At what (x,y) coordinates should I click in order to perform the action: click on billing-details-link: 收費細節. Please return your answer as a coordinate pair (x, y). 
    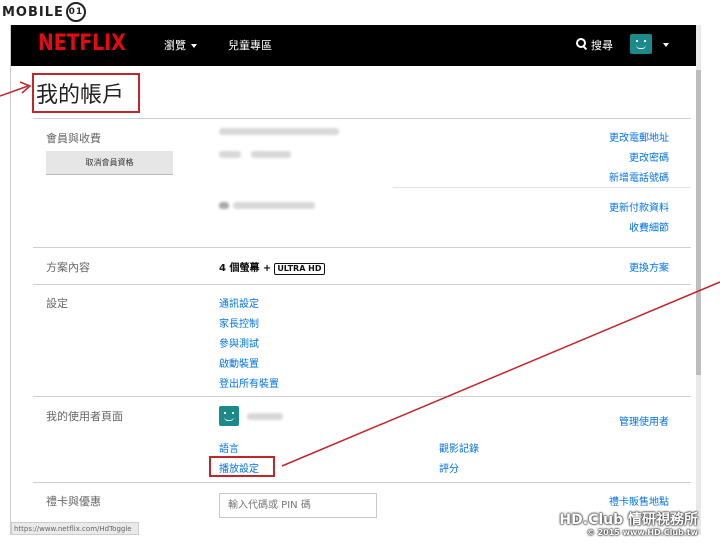
    Looking at the image, I should click on (649, 226).